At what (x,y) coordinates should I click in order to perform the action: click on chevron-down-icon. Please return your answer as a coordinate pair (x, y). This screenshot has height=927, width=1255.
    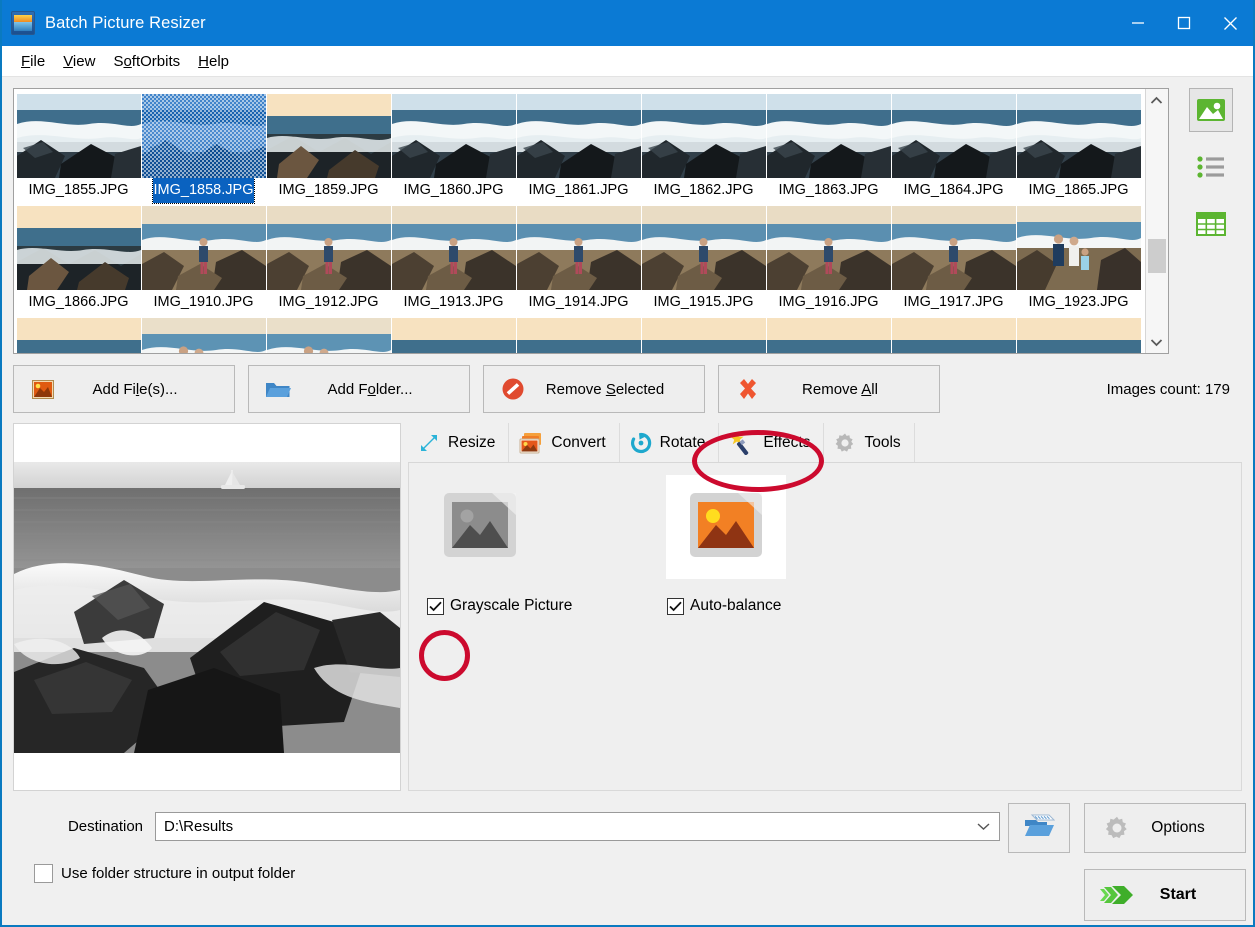
    Looking at the image, I should click on (983, 826).